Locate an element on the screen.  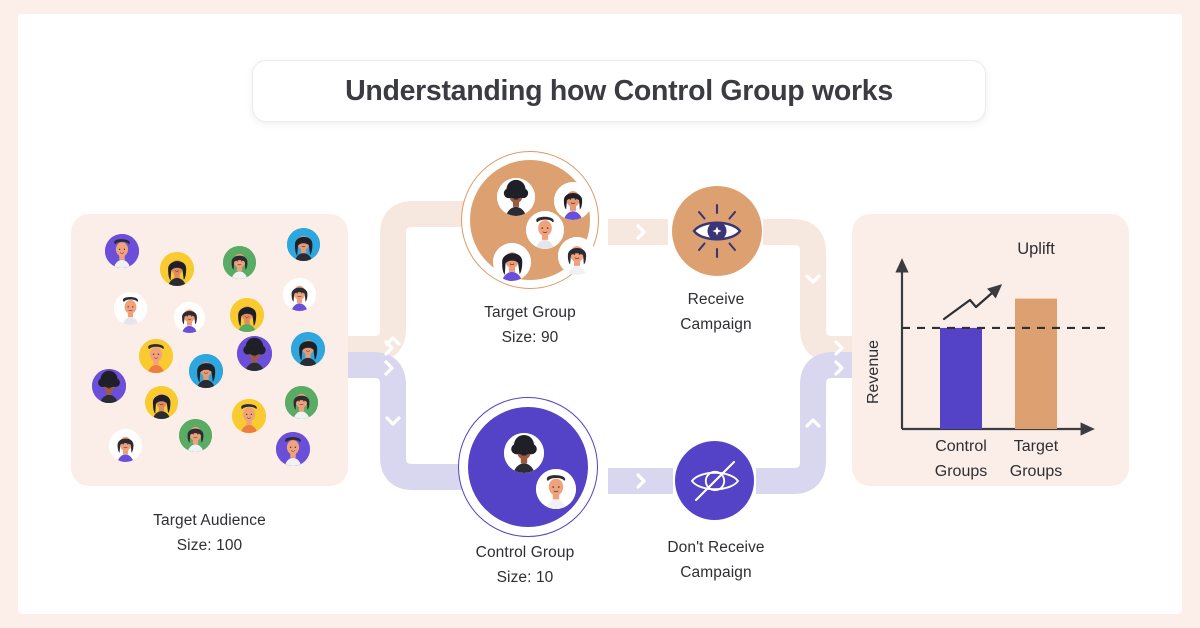
control-group-size: Size: 10 is located at coordinates (525, 577).